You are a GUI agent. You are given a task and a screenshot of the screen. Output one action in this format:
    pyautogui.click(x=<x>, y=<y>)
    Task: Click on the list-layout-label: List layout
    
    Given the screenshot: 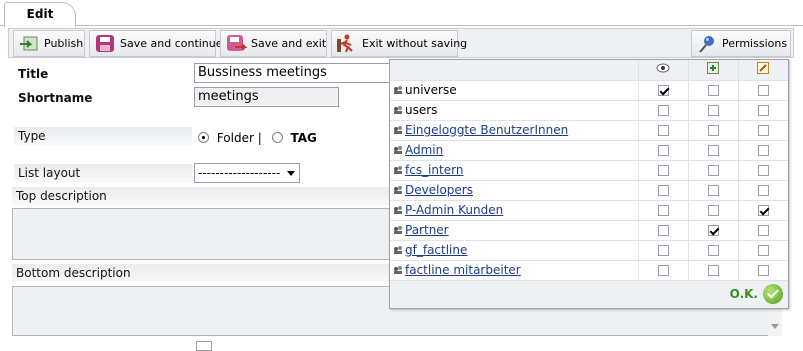 What is the action you would take?
    pyautogui.click(x=103, y=173)
    